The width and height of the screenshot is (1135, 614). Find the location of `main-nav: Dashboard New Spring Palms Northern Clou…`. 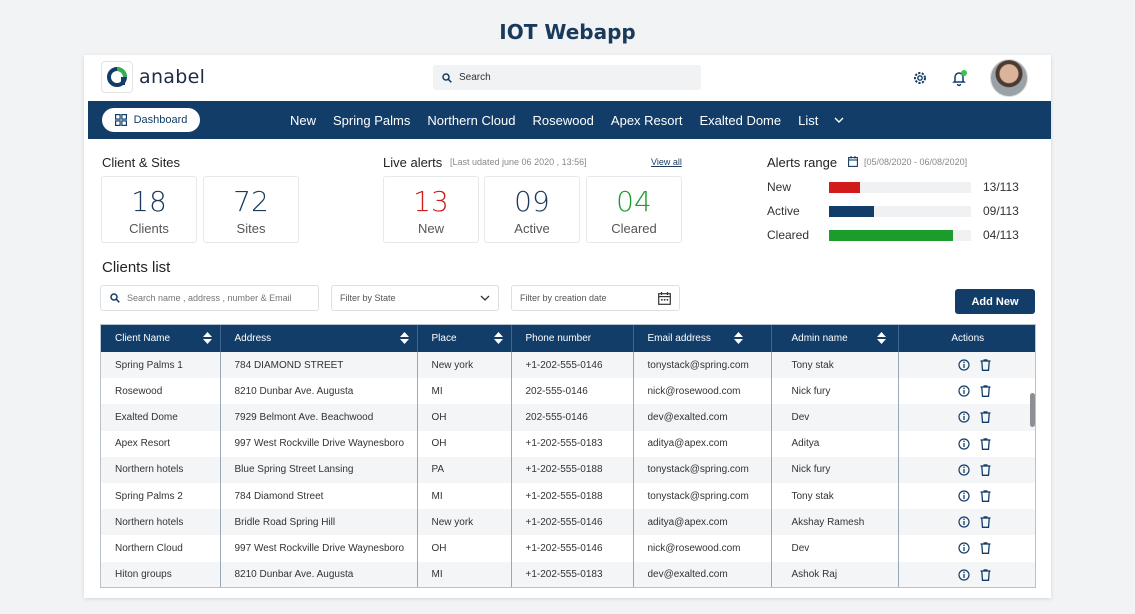

main-nav: Dashboard New Spring Palms Northern Clou… is located at coordinates (569, 120).